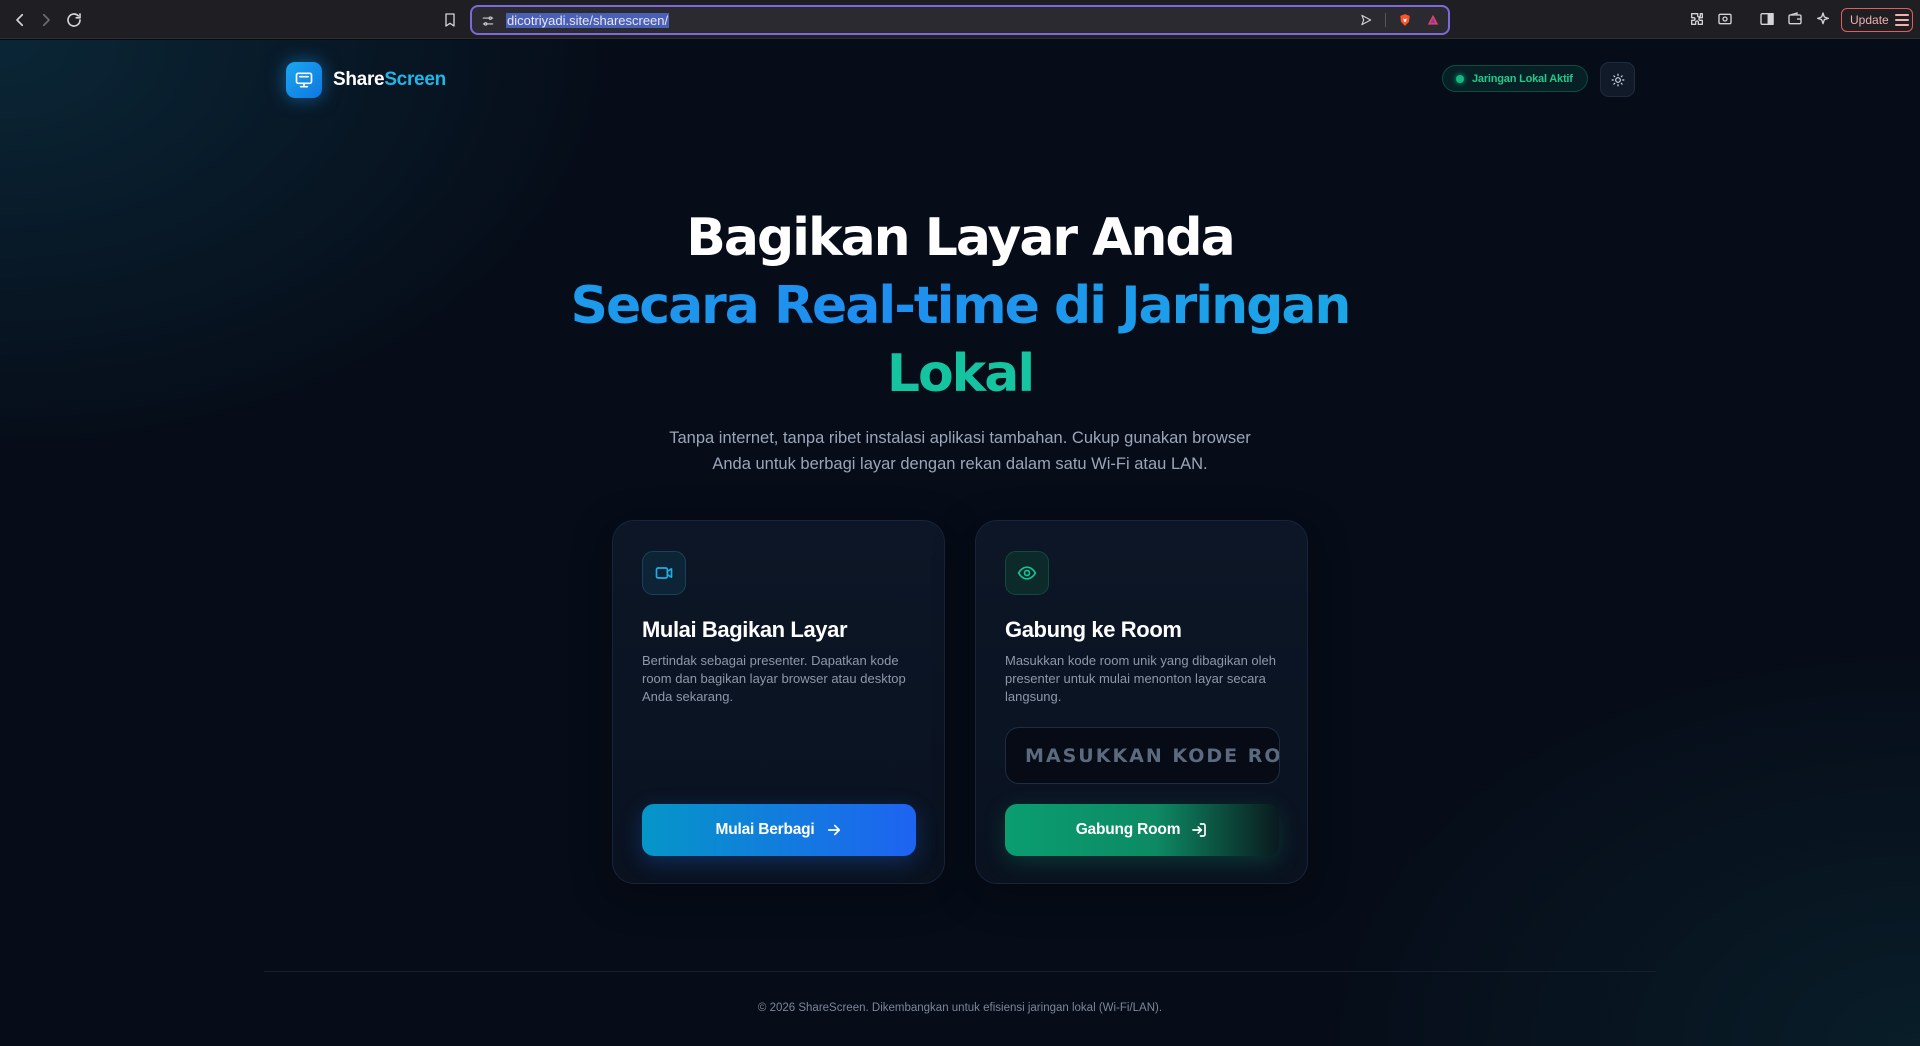 This screenshot has width=1920, height=1046. I want to click on reload-icon, so click(74, 20).